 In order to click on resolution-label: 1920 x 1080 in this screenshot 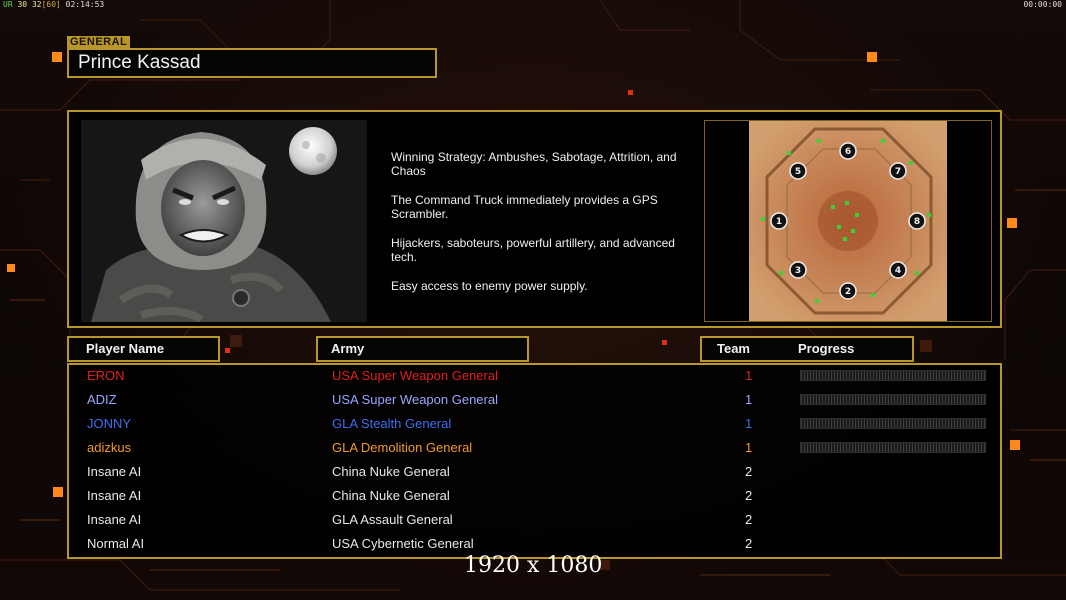, I will do `click(533, 565)`.